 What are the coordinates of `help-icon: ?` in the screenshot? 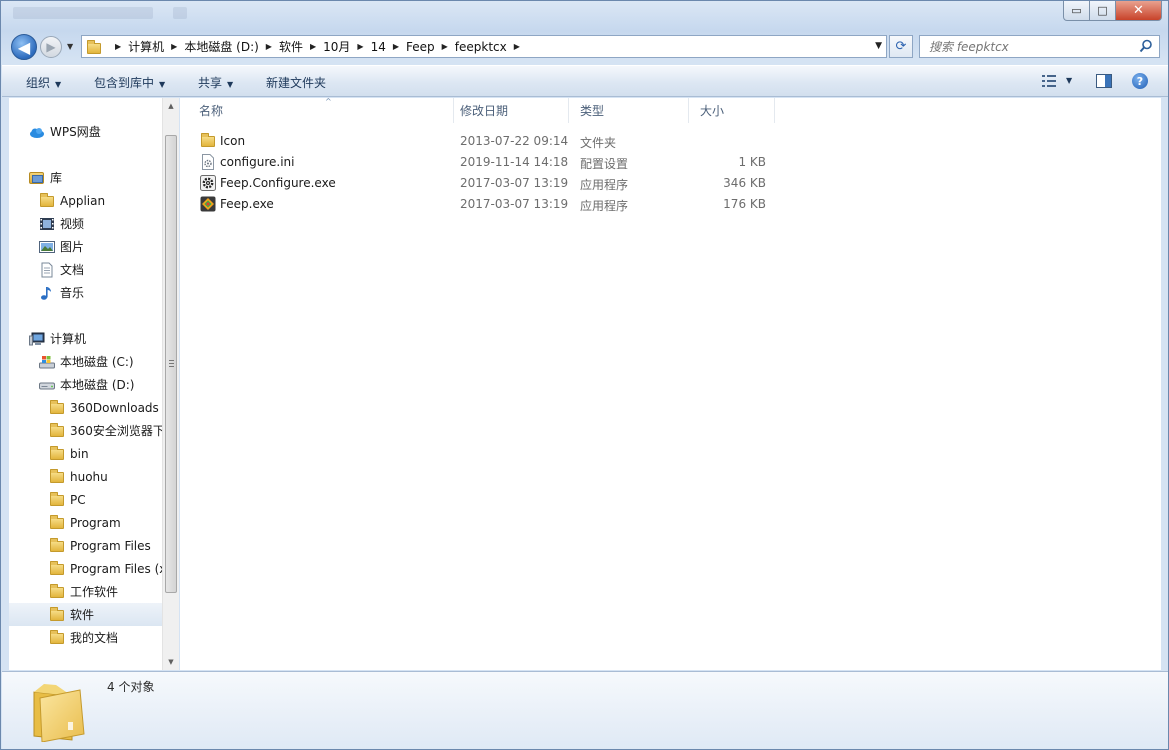 It's located at (1140, 81).